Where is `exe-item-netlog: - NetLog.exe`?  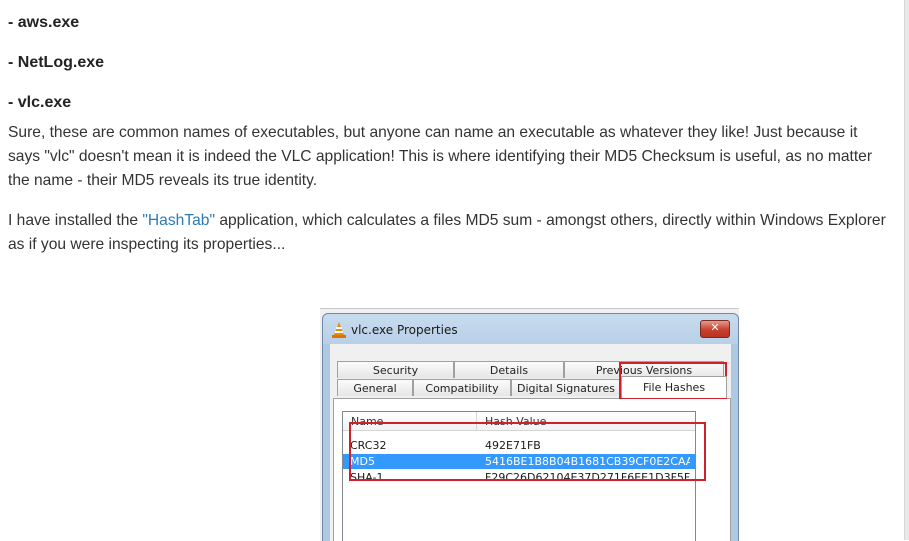 exe-item-netlog: - NetLog.exe is located at coordinates (56, 62).